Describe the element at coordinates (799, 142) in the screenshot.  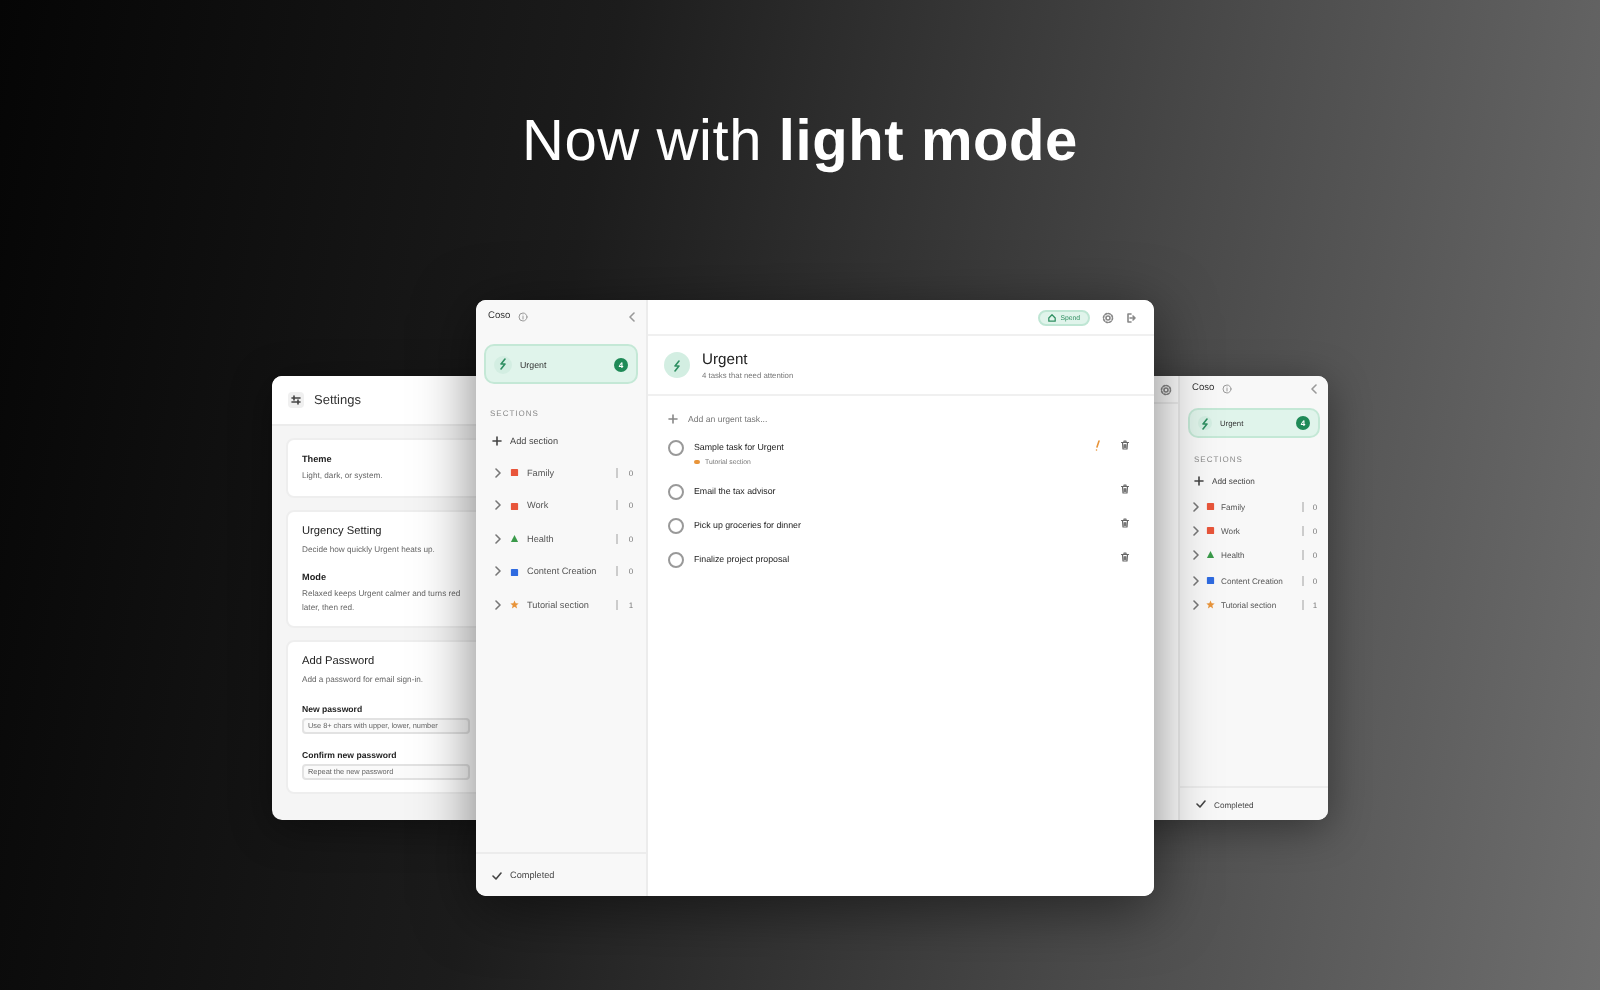
I see `headline: Now with light mode` at that location.